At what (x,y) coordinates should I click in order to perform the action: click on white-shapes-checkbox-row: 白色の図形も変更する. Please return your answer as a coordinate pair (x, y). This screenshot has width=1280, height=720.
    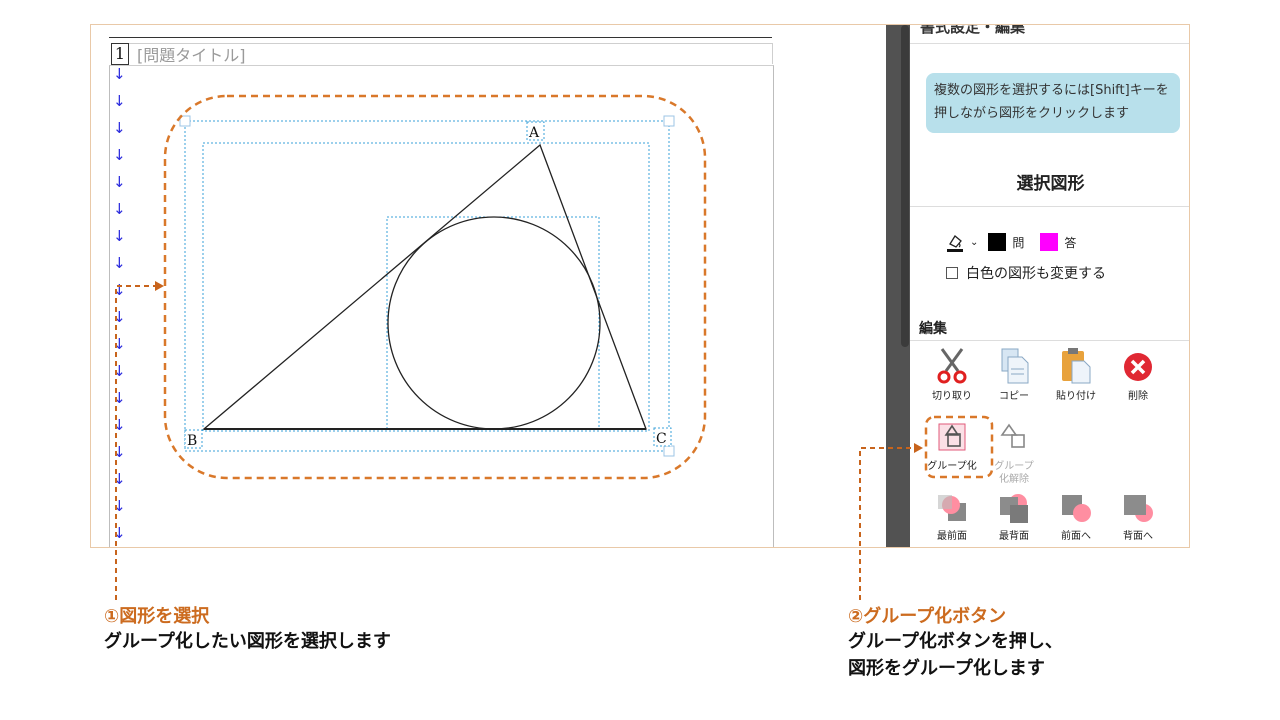
    Looking at the image, I should click on (1026, 273).